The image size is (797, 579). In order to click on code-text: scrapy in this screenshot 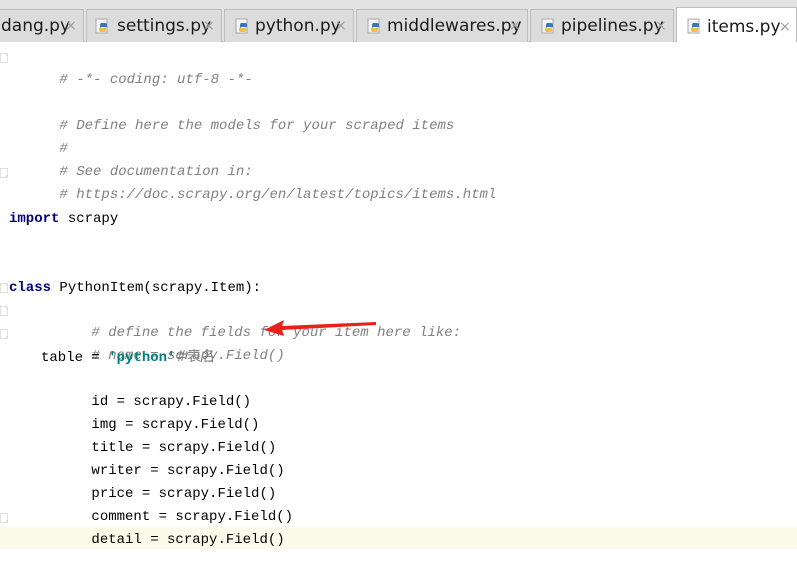, I will do `click(89, 219)`.